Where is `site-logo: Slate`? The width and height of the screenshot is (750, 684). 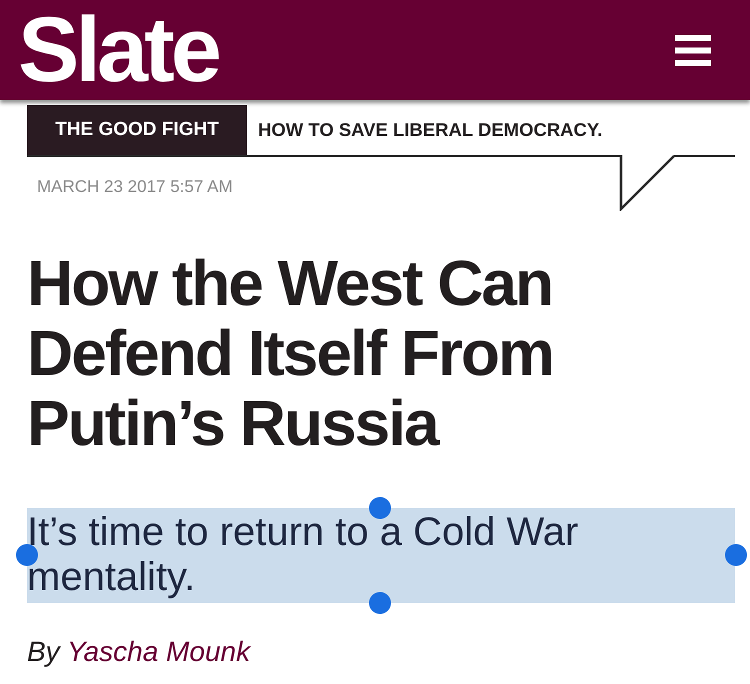 site-logo: Slate is located at coordinates (118, 50).